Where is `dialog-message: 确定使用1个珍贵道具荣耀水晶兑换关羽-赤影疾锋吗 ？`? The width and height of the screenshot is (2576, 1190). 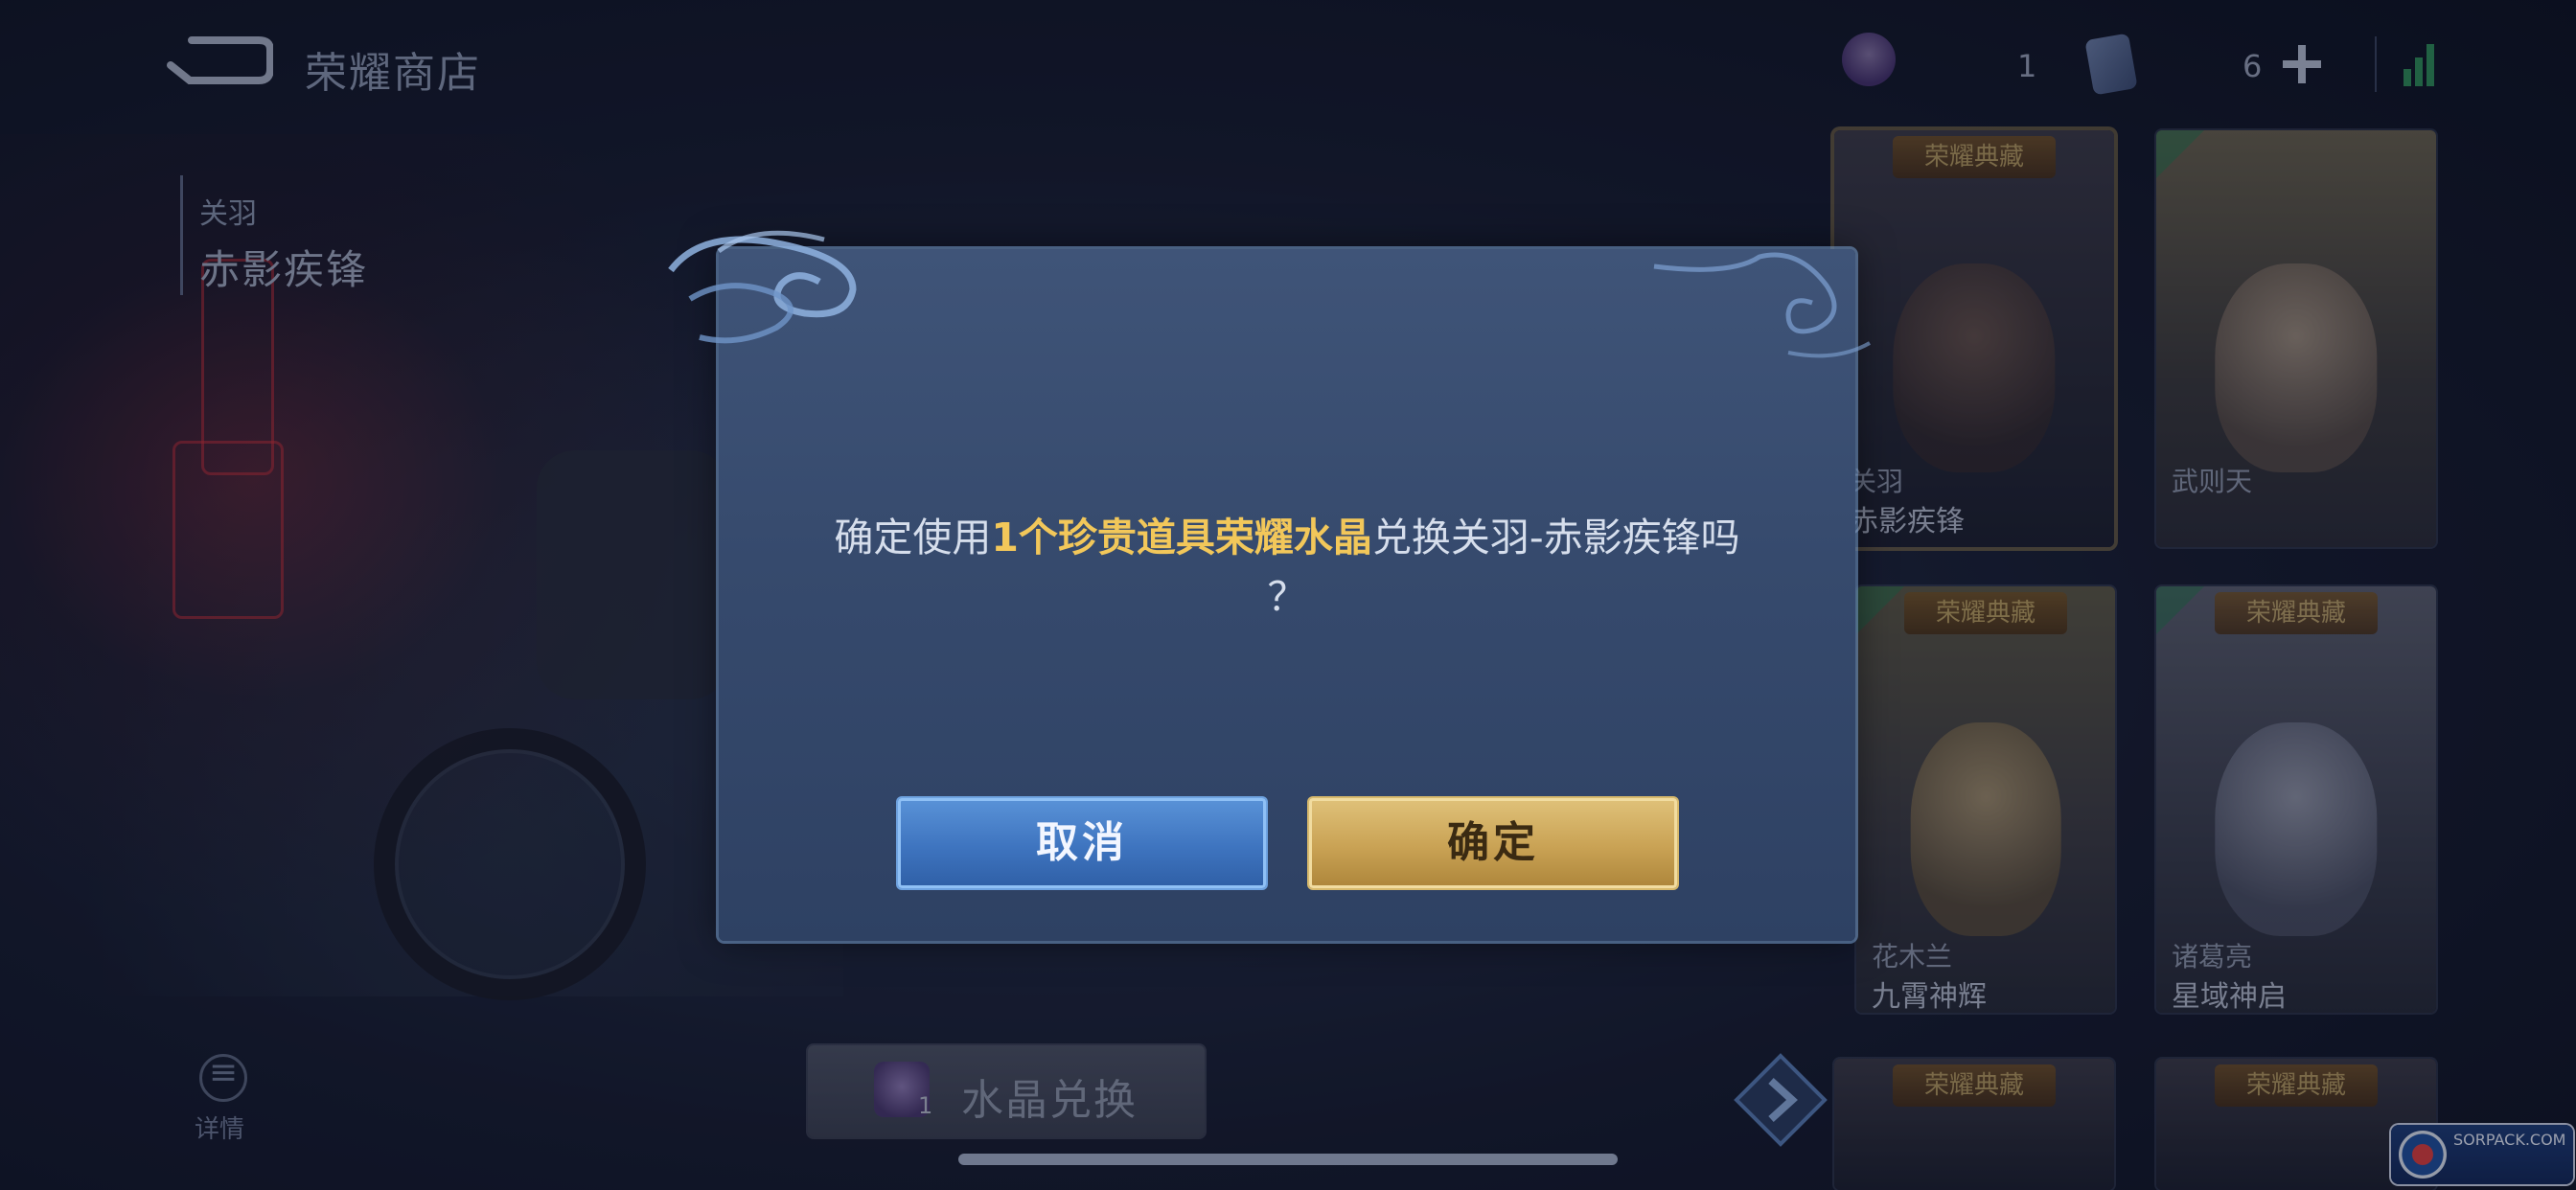 dialog-message: 确定使用1个珍贵道具荣耀水晶兑换关羽-赤影疾锋吗 ？ is located at coordinates (1287, 568).